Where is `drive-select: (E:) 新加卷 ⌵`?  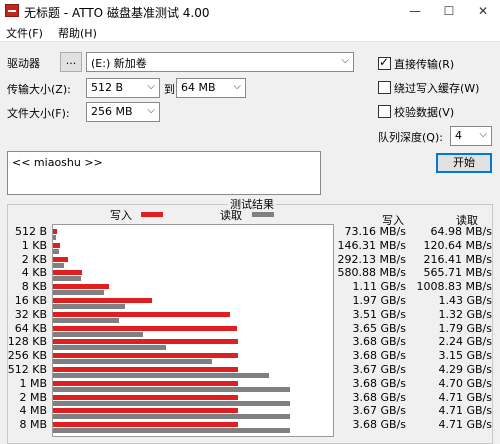
drive-select: (E:) 新加卷 ⌵ is located at coordinates (220, 62).